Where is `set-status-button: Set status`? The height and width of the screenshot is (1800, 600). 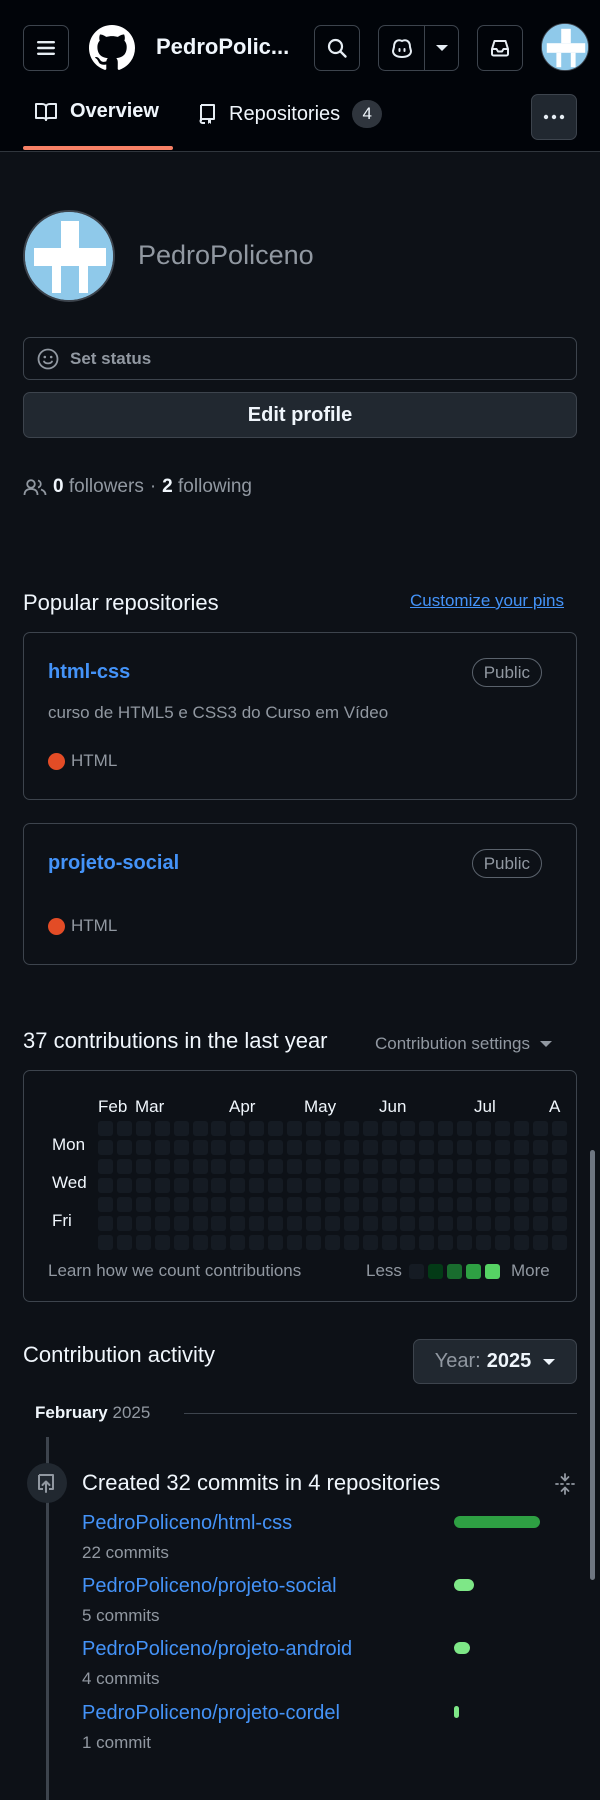
set-status-button: Set status is located at coordinates (300, 358).